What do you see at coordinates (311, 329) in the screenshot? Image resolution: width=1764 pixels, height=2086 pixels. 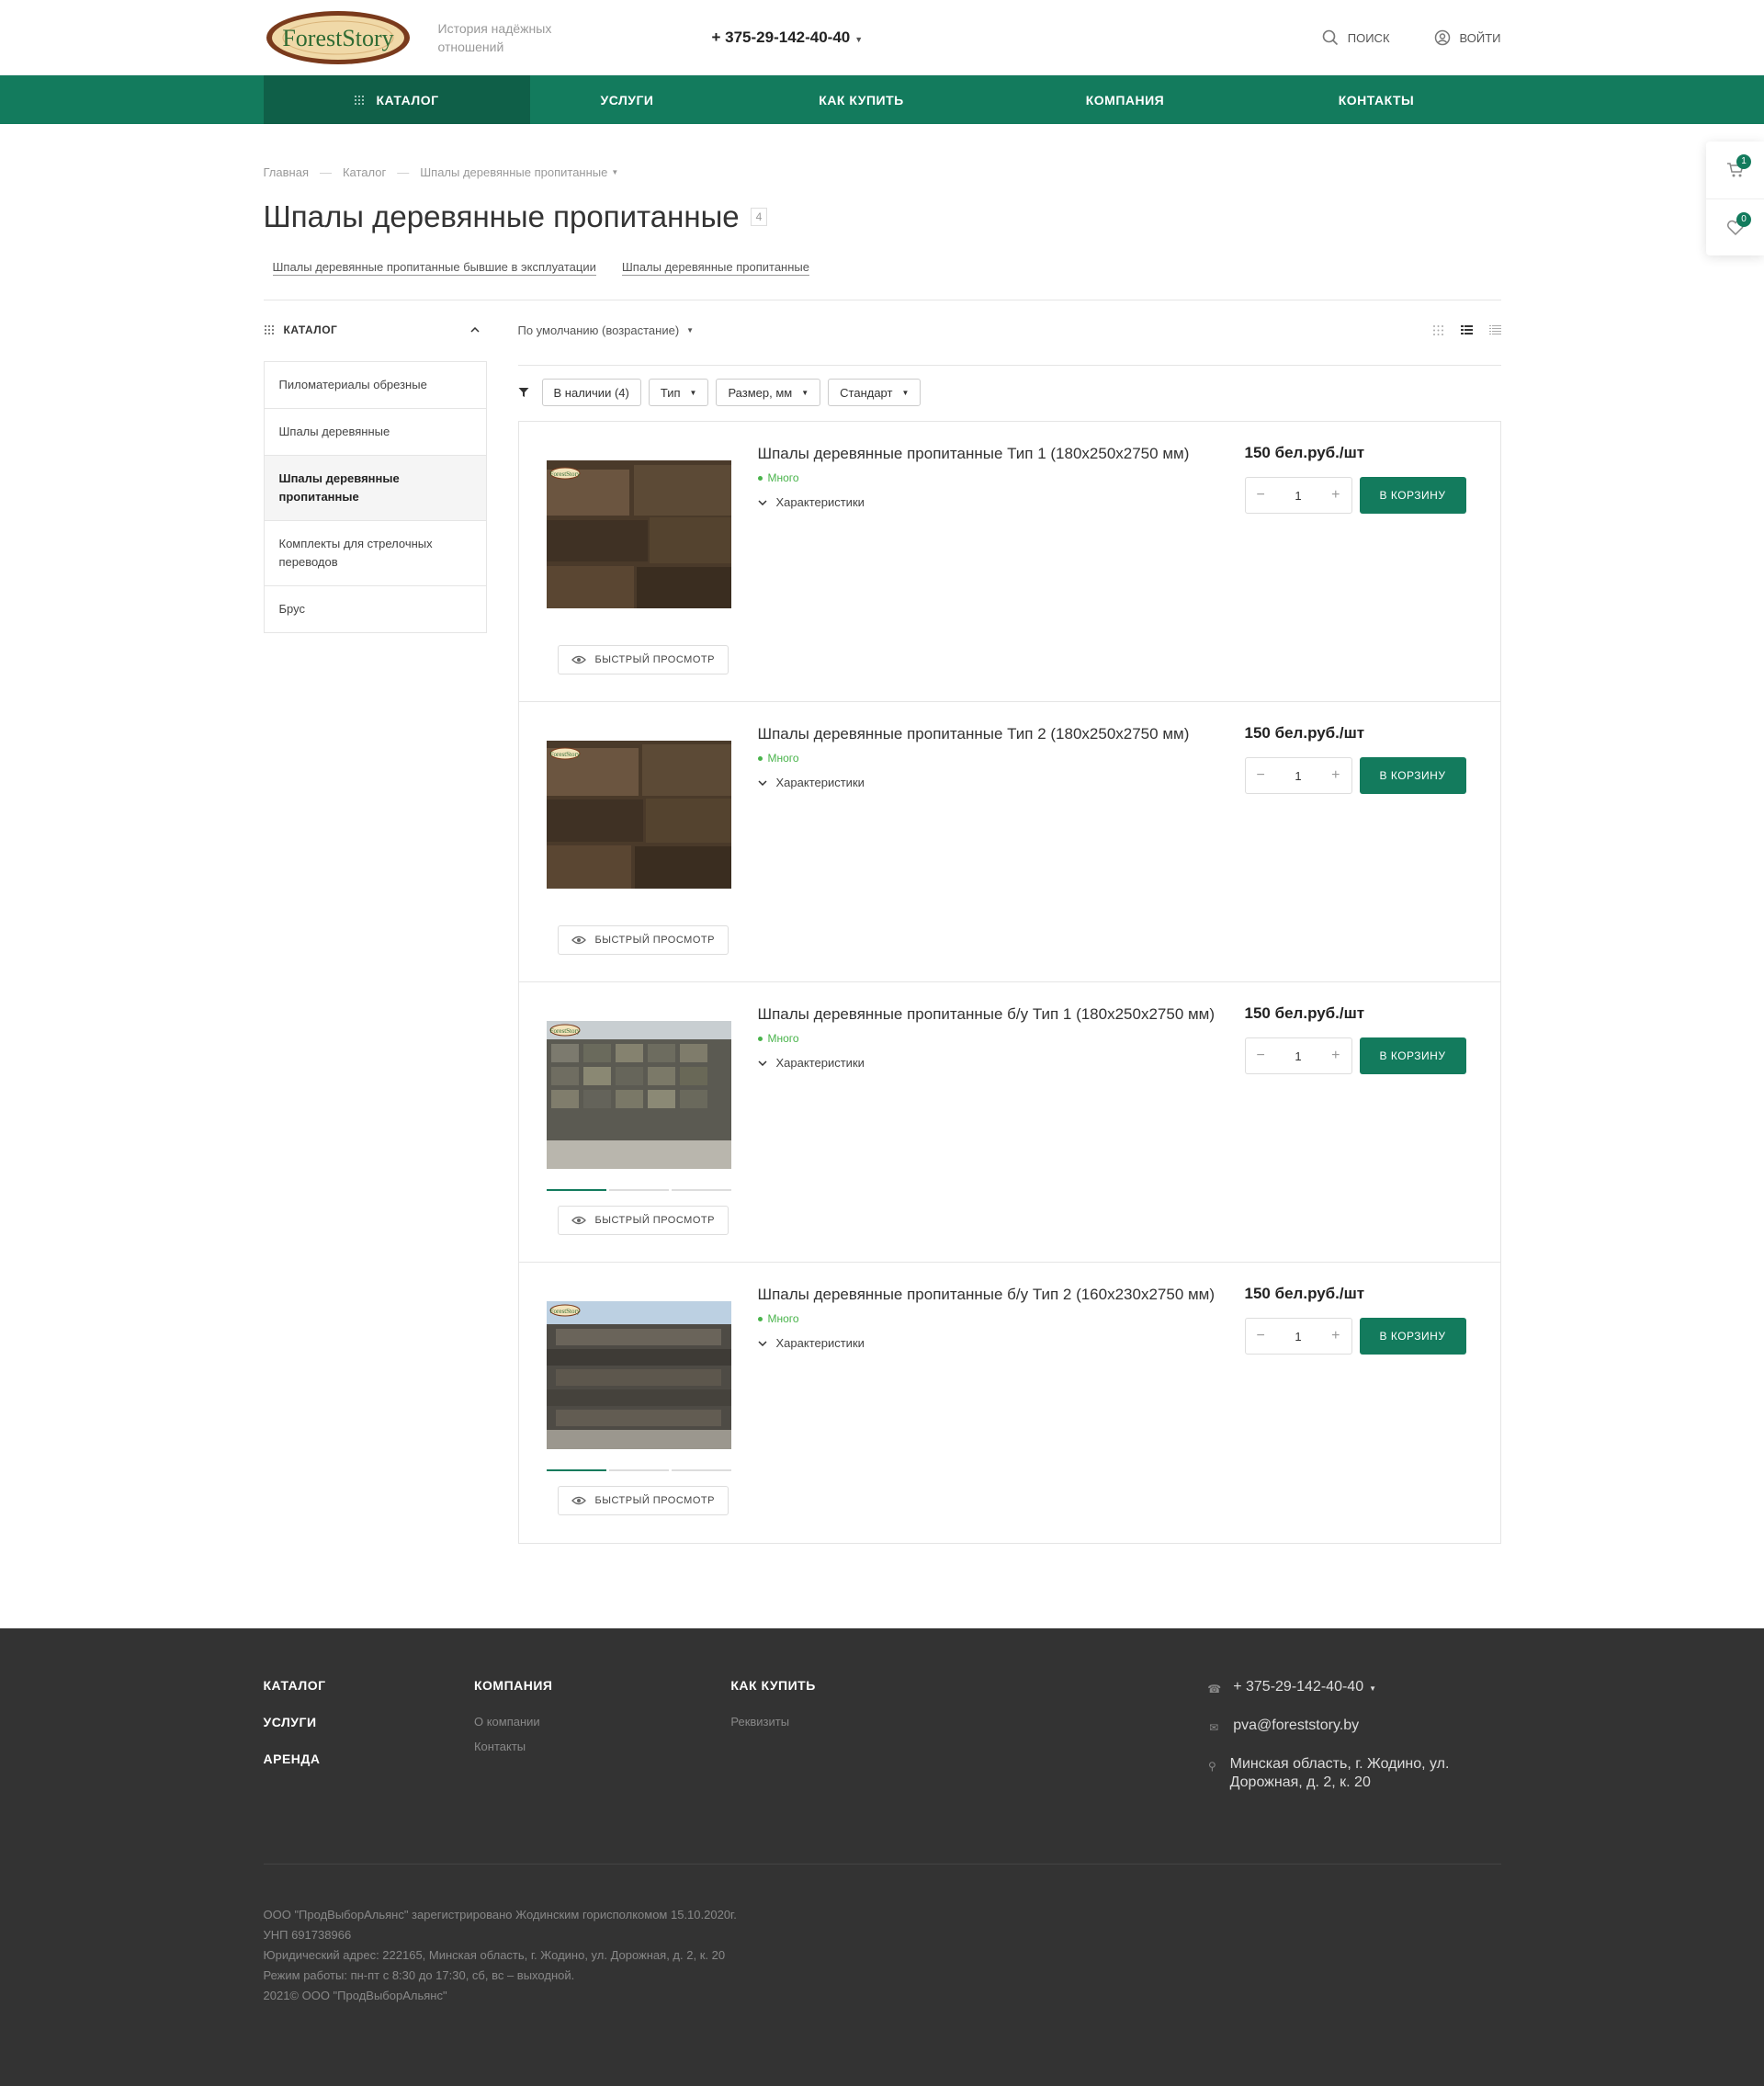 I see `sidebar-title: Каталог` at bounding box center [311, 329].